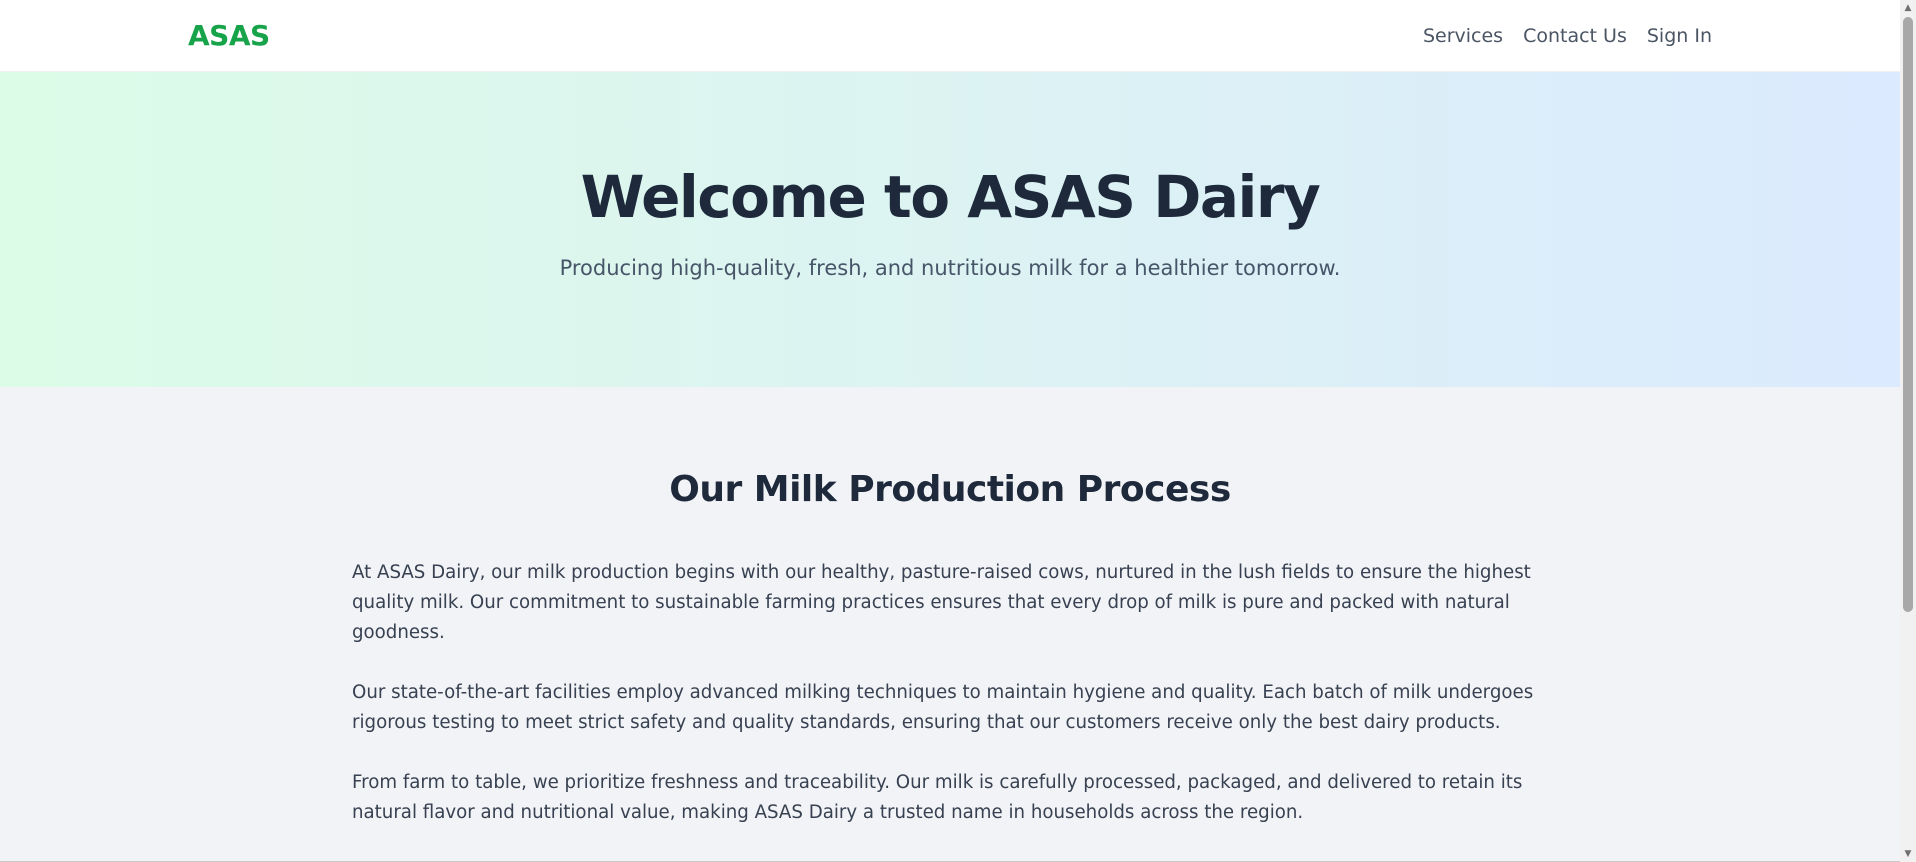 This screenshot has width=1916, height=862. I want to click on scroll-up-arrow-icon: ▲, so click(1908, 8).